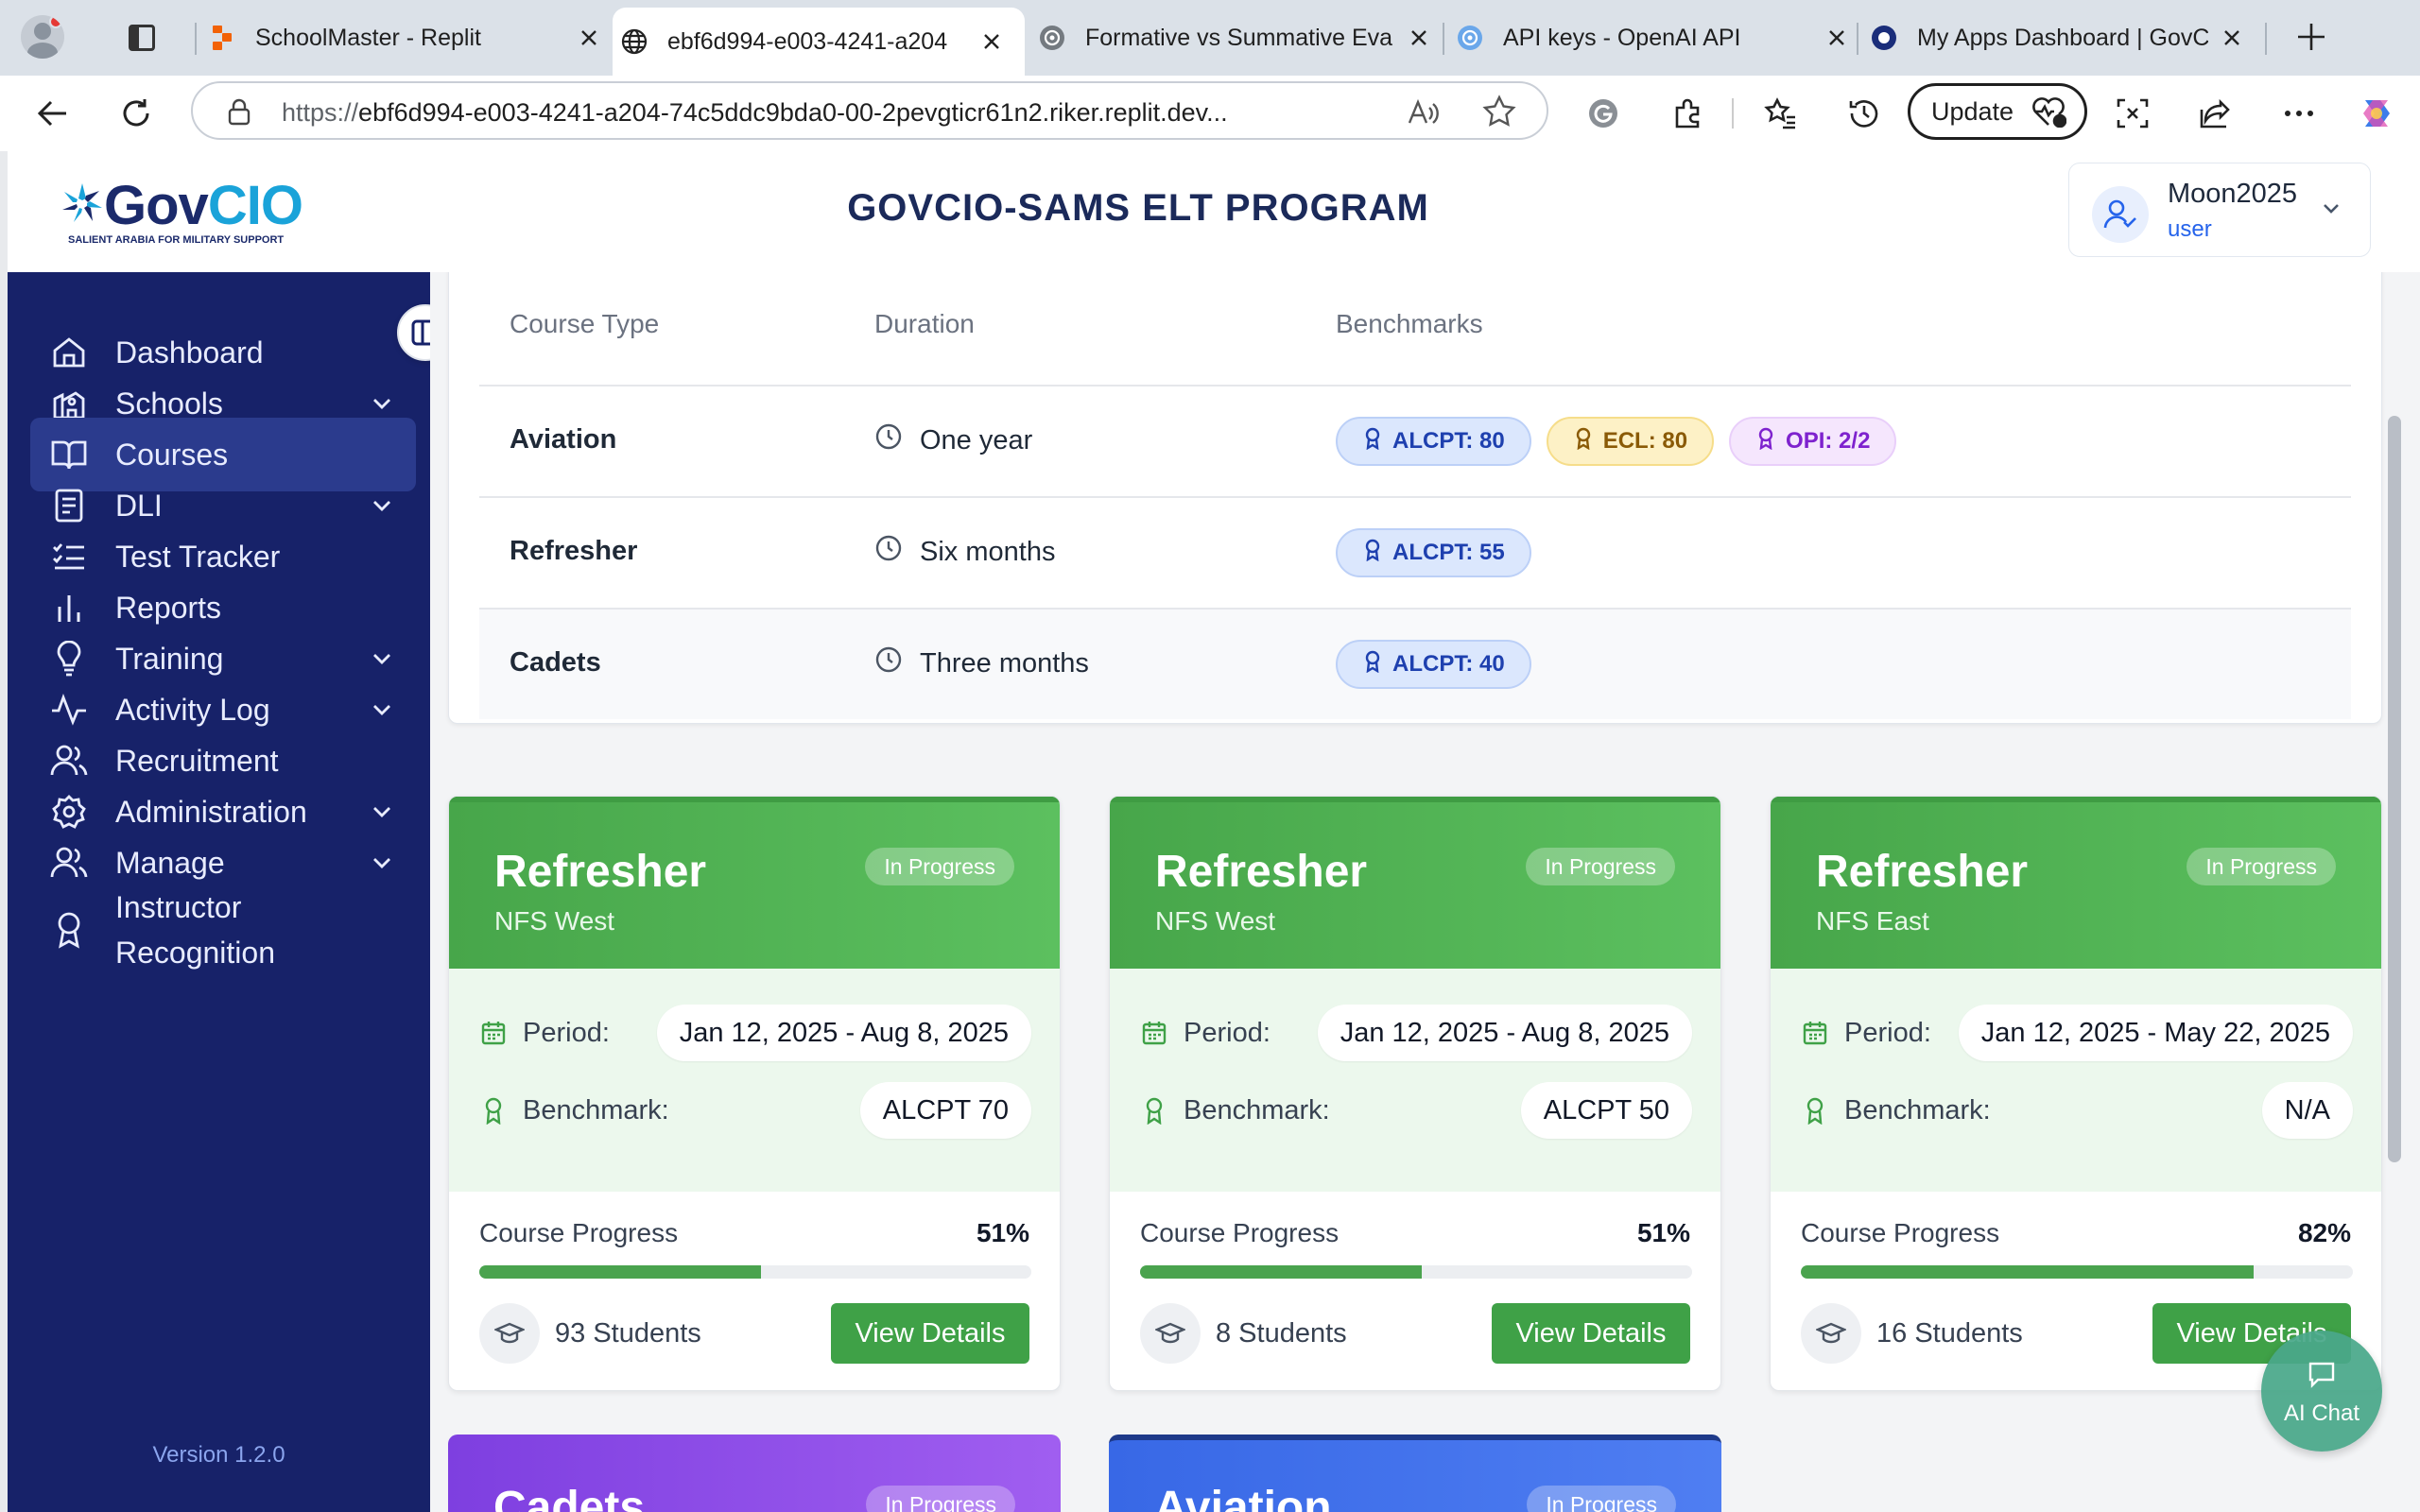  Describe the element at coordinates (1972, 111) in the screenshot. I see `update-label: Update` at that location.